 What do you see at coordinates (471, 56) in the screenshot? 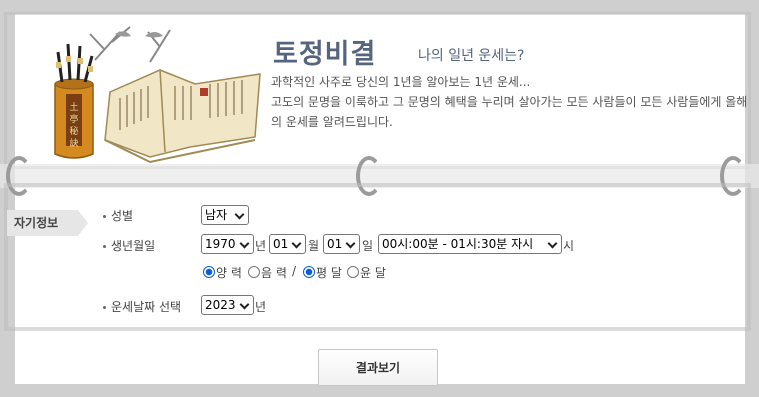
I see `page-subtitle: 나의 일년 운세는?` at bounding box center [471, 56].